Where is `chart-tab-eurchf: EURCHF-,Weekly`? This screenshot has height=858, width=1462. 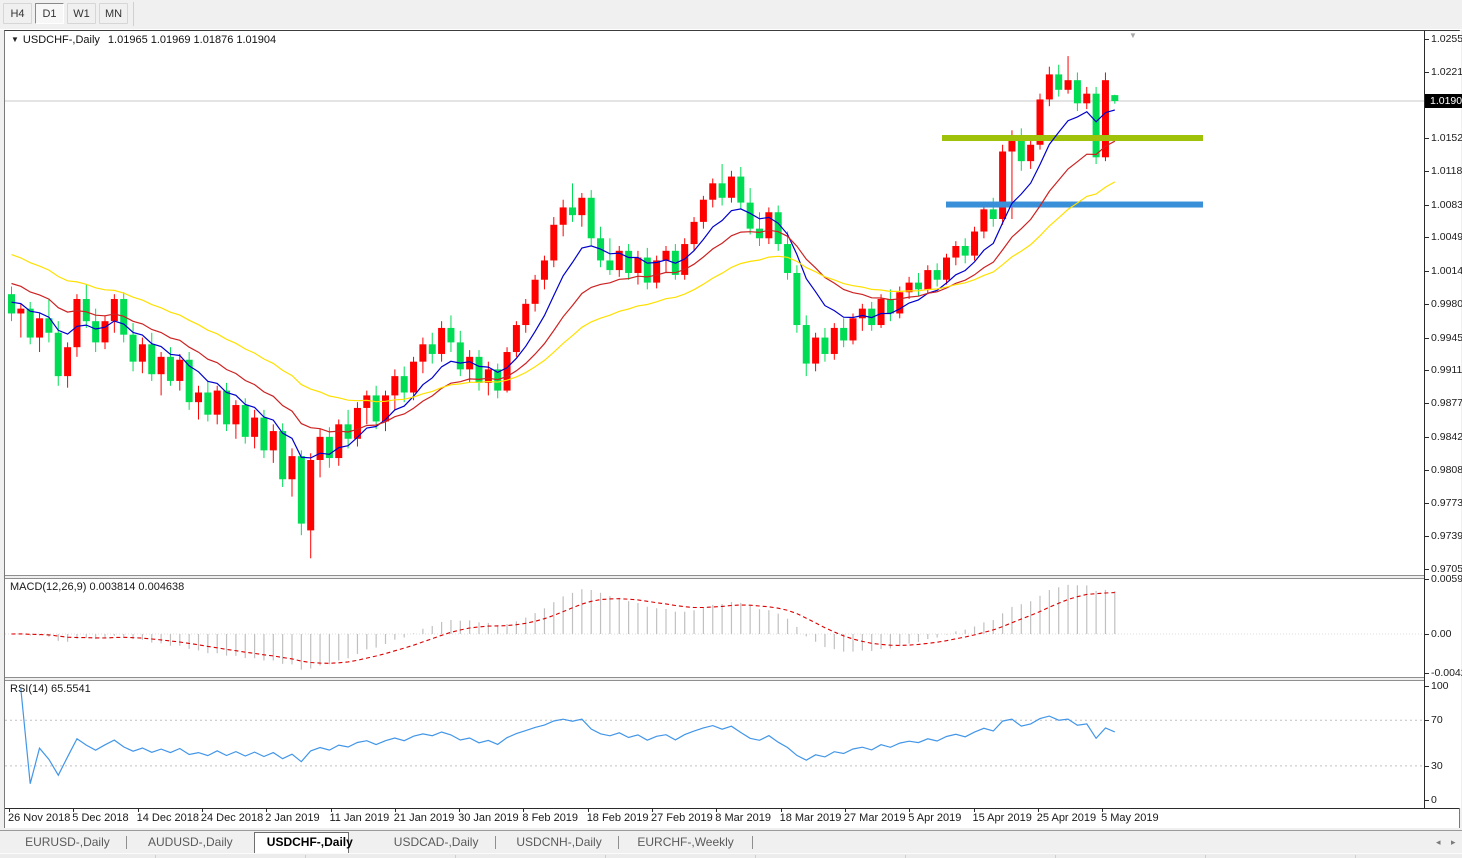 chart-tab-eurchf: EURCHF-,Weekly is located at coordinates (686, 842).